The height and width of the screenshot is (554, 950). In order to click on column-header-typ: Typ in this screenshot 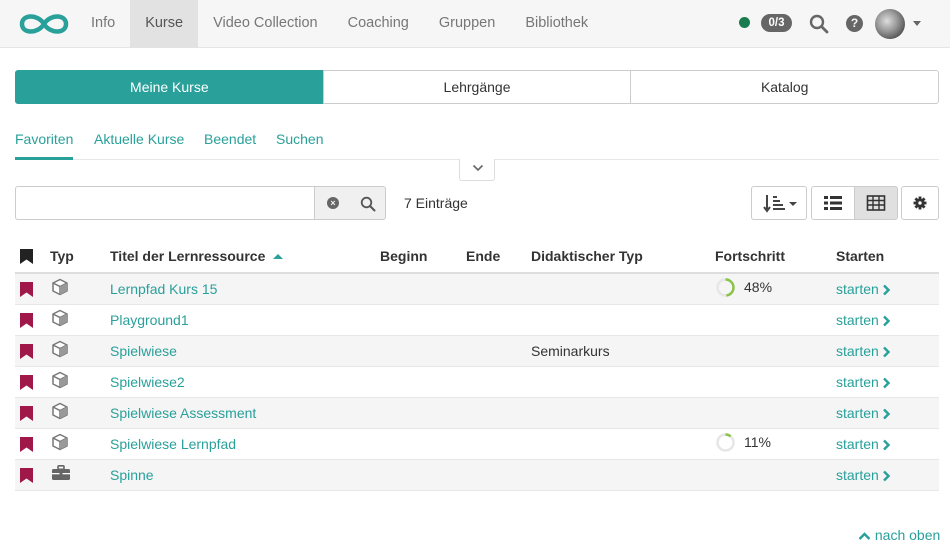, I will do `click(80, 257)`.